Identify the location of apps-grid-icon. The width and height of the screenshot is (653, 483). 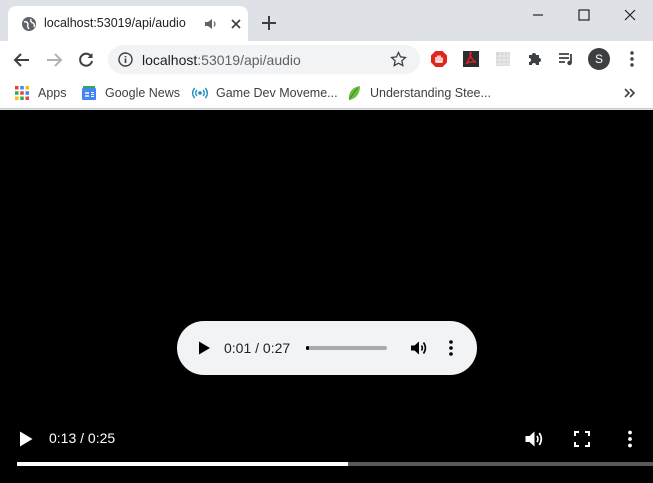
(22, 93).